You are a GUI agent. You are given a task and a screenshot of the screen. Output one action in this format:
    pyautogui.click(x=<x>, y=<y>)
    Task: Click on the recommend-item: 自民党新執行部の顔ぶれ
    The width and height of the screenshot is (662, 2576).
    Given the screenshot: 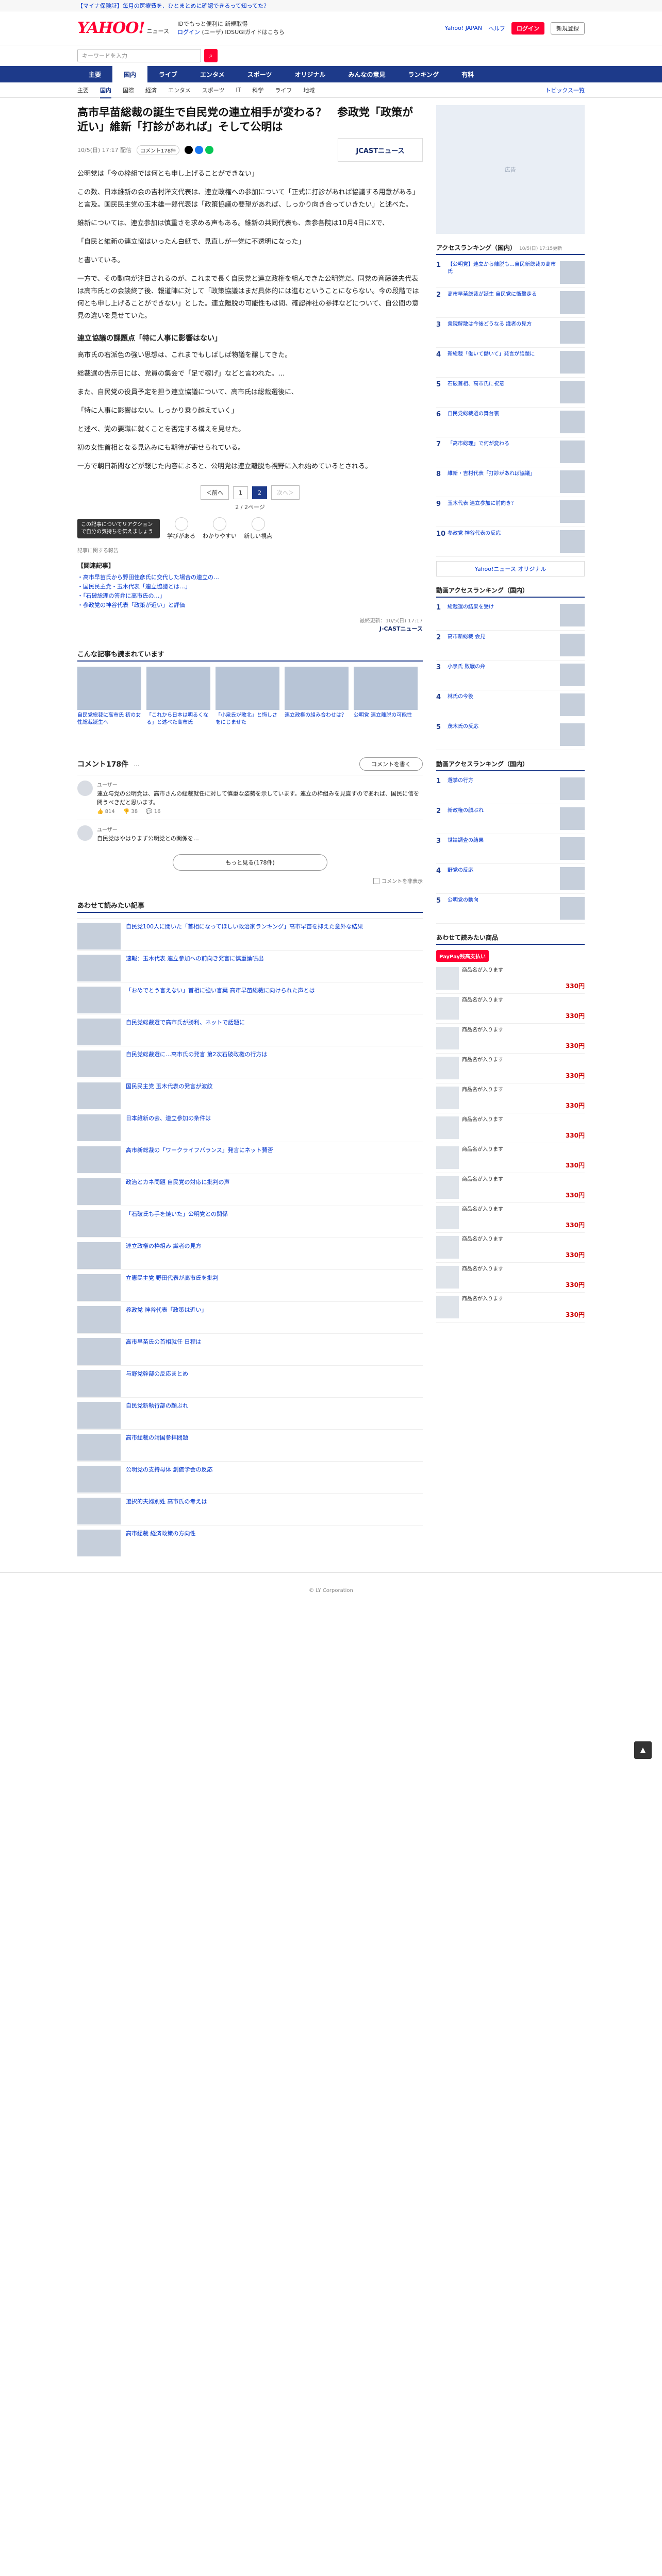 What is the action you would take?
    pyautogui.click(x=250, y=1413)
    